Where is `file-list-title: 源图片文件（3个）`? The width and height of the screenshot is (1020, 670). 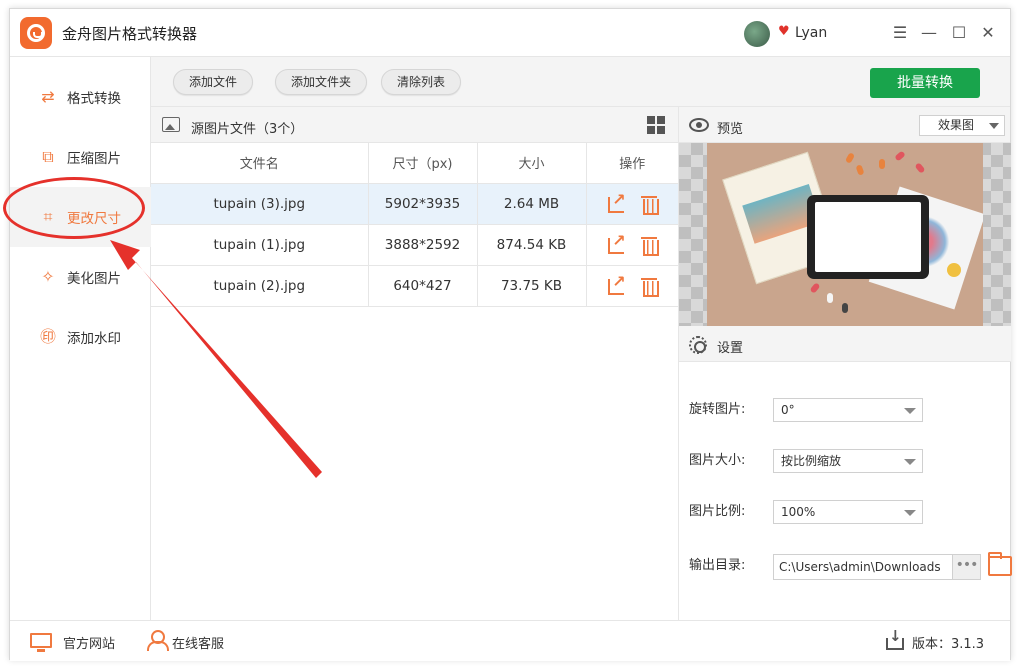 file-list-title: 源图片文件（3个） is located at coordinates (247, 129).